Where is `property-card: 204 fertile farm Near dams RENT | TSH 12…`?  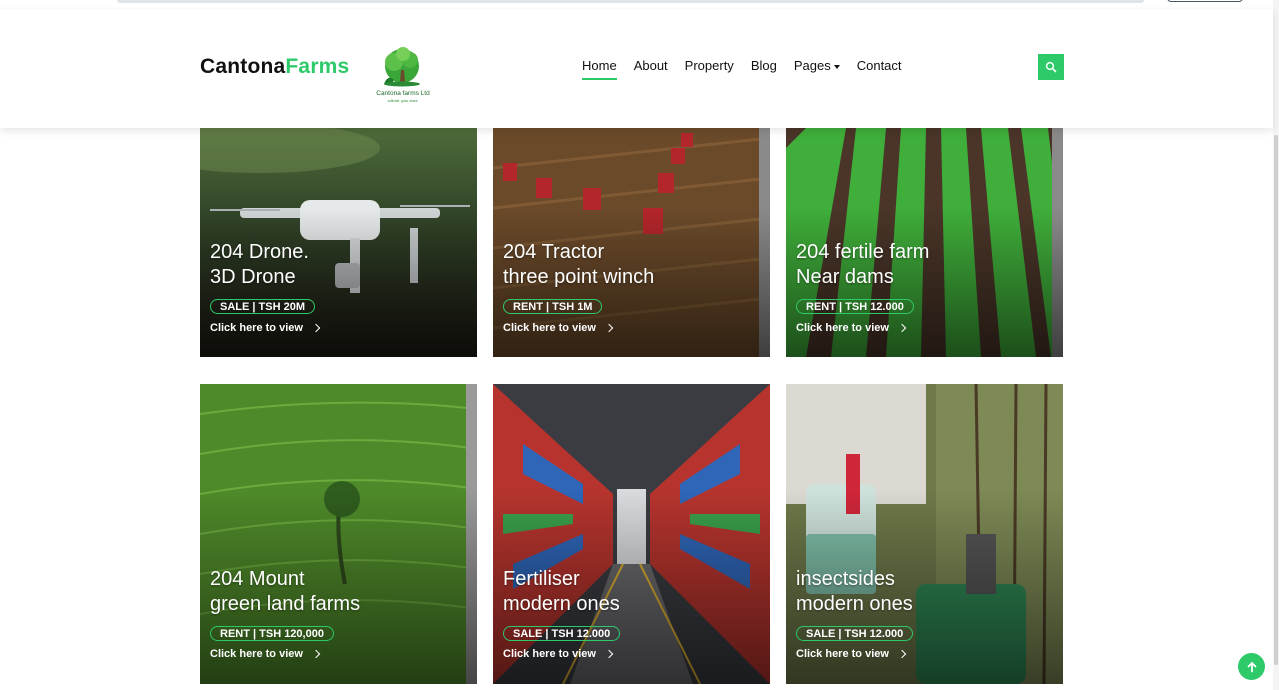 property-card: 204 fertile farm Near dams RENT | TSH 12… is located at coordinates (924, 242).